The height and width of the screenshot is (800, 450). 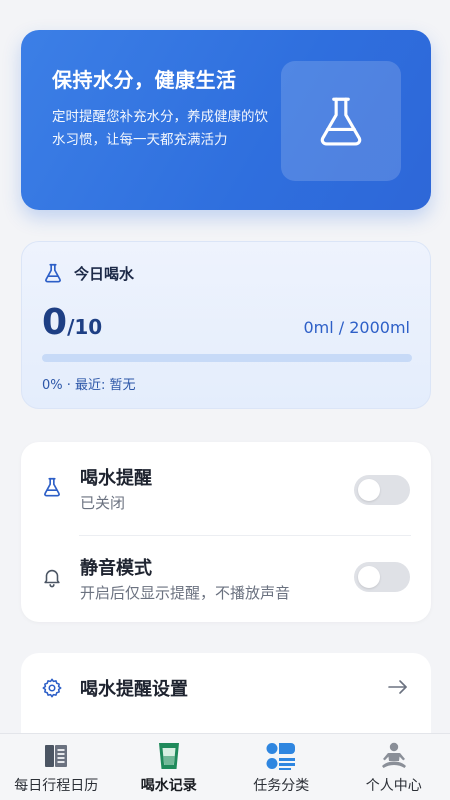 I want to click on category-icon, so click(x=281, y=756).